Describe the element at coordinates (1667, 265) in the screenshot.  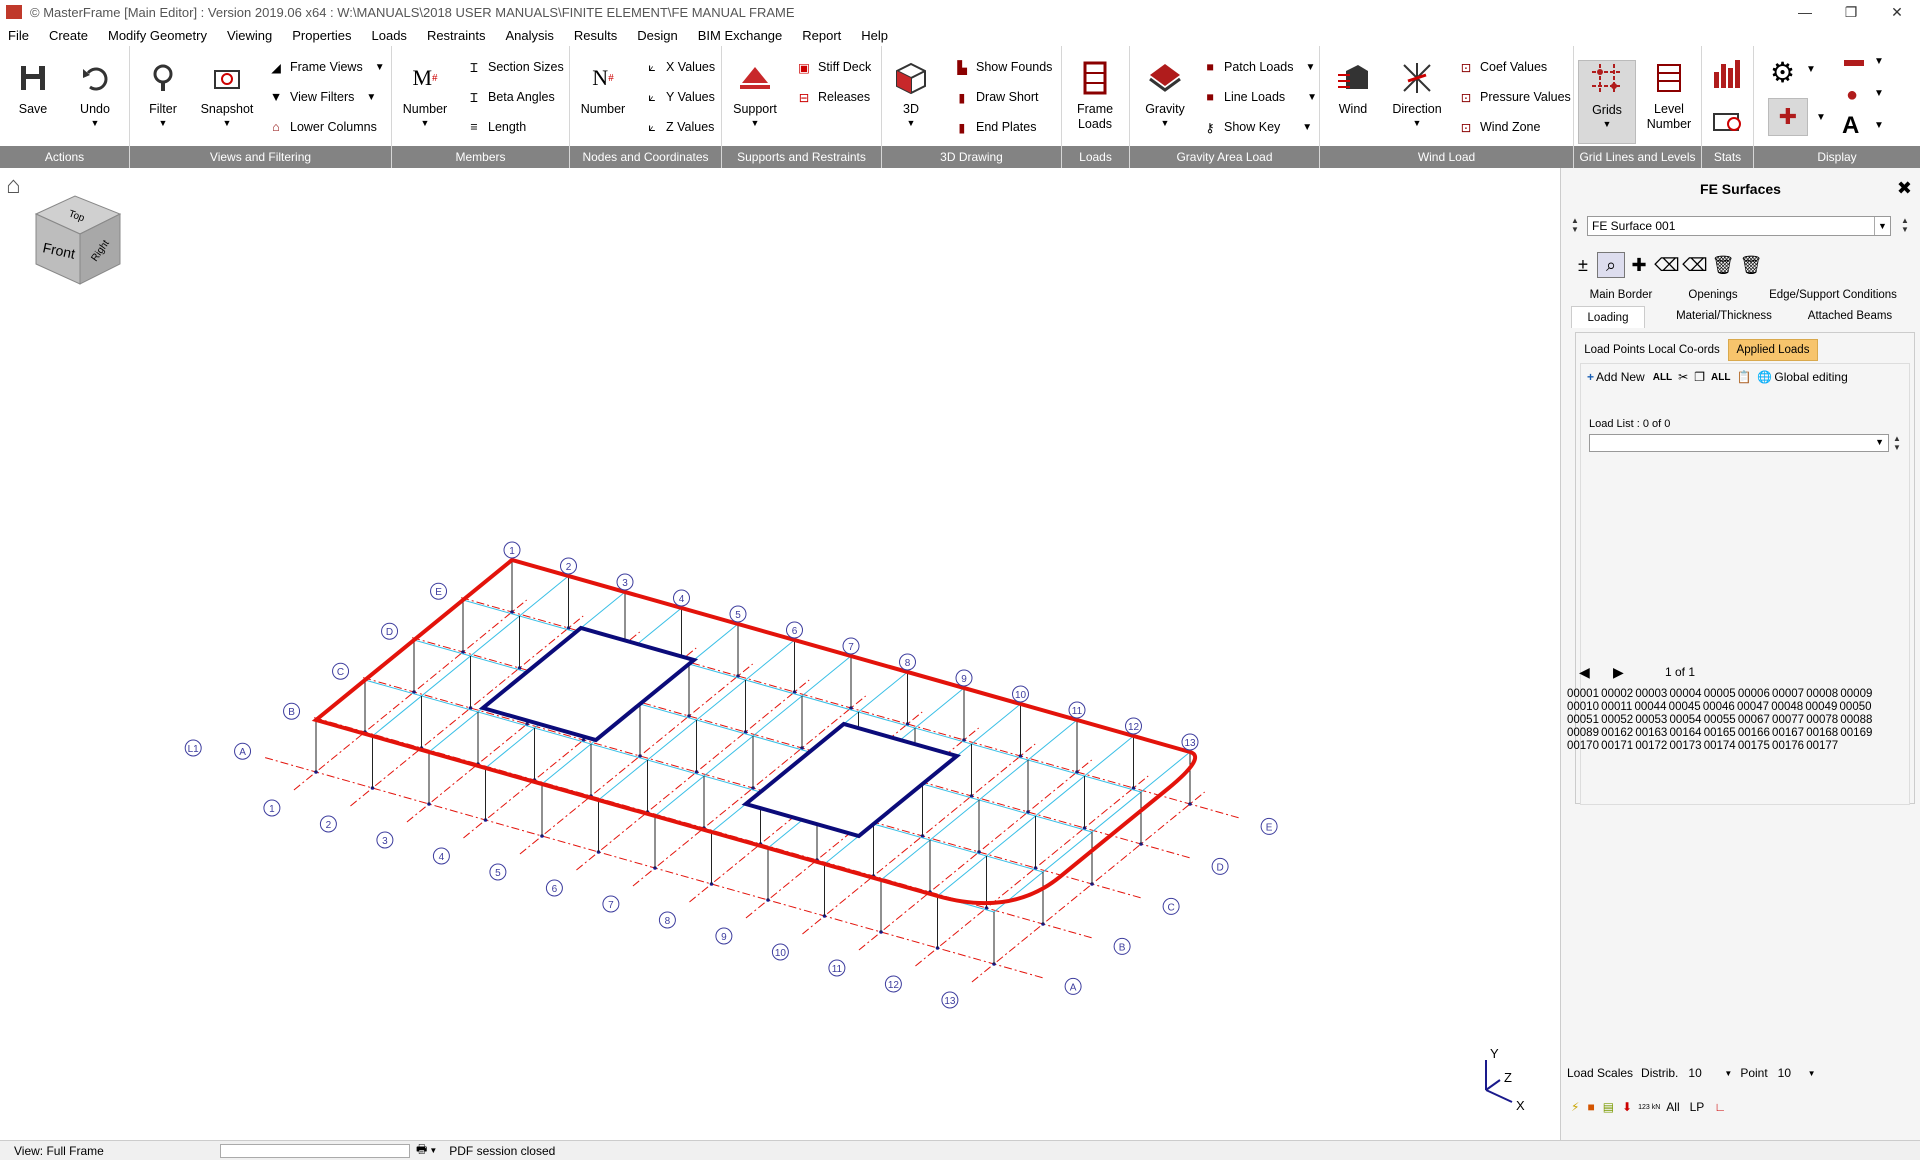
I see `eraser-icon: ⌫` at that location.